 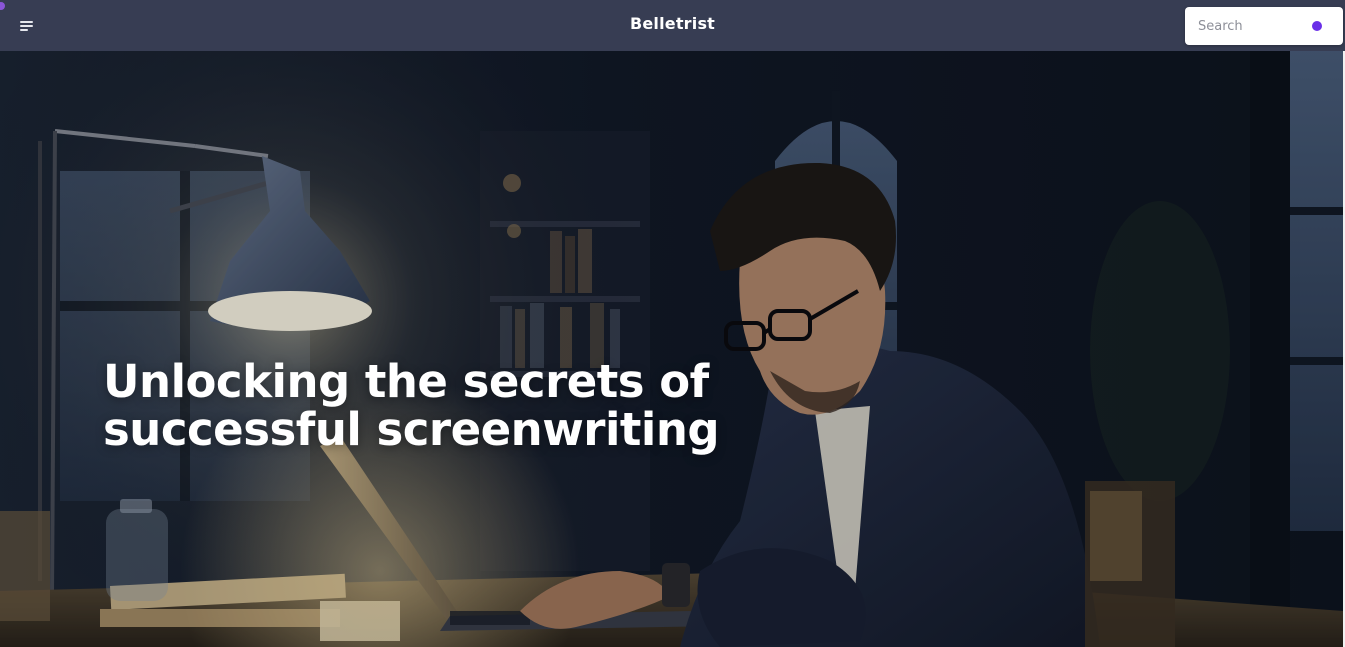 I want to click on site-brand: Belletrist, so click(x=672, y=23).